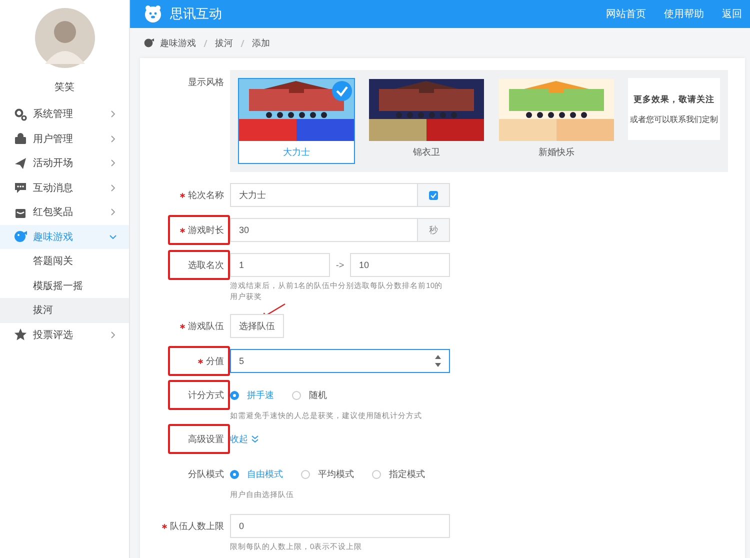 The width and height of the screenshot is (750, 558). What do you see at coordinates (64, 163) in the screenshot?
I see `sidebar-item: 活动开场` at bounding box center [64, 163].